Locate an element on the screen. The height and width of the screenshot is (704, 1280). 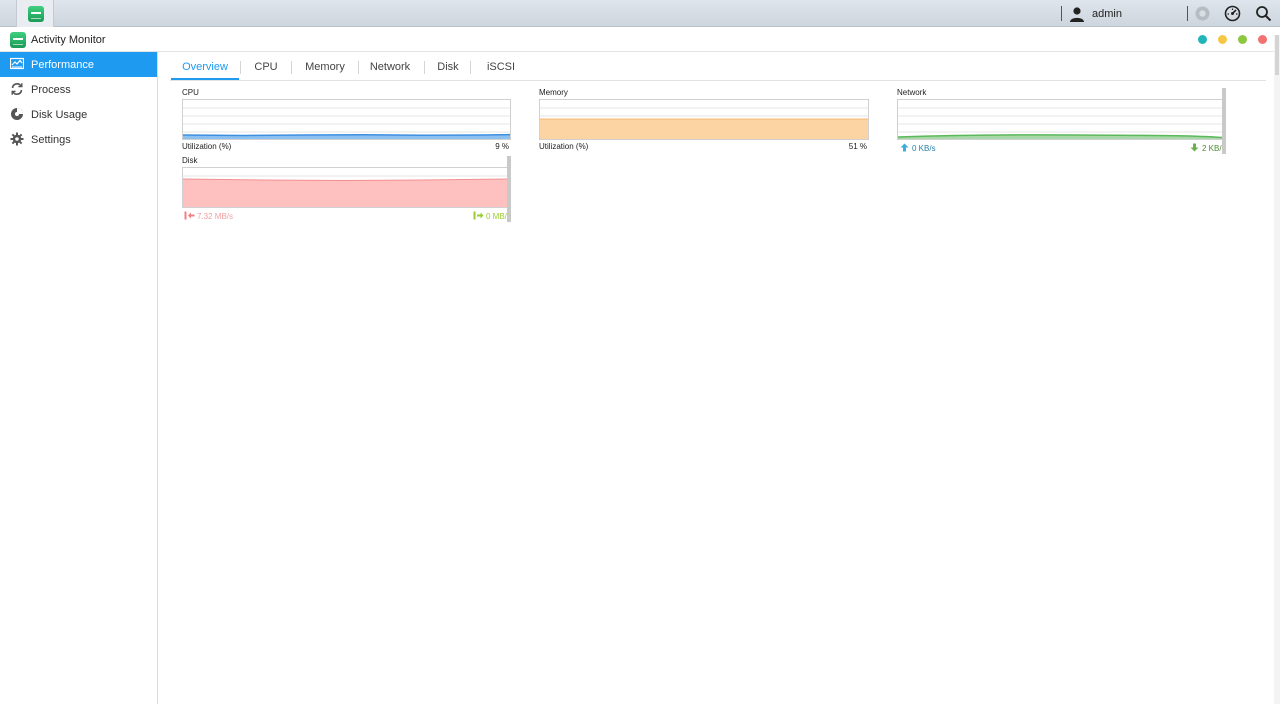
disk-chart-graph is located at coordinates (345, 191).